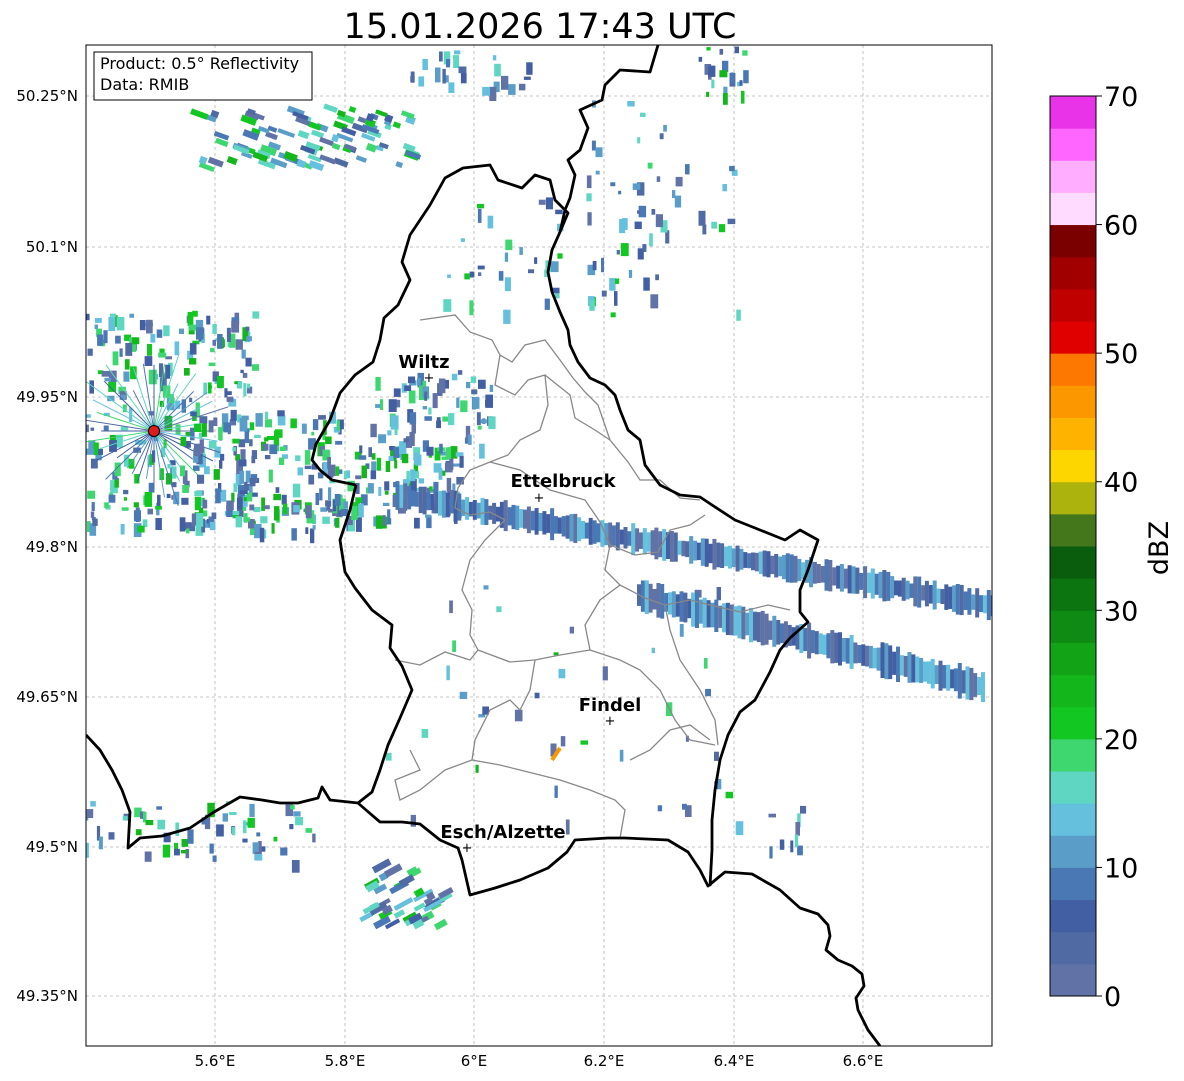  I want to click on lon-tick-label: 6.2°E, so click(604, 1061).